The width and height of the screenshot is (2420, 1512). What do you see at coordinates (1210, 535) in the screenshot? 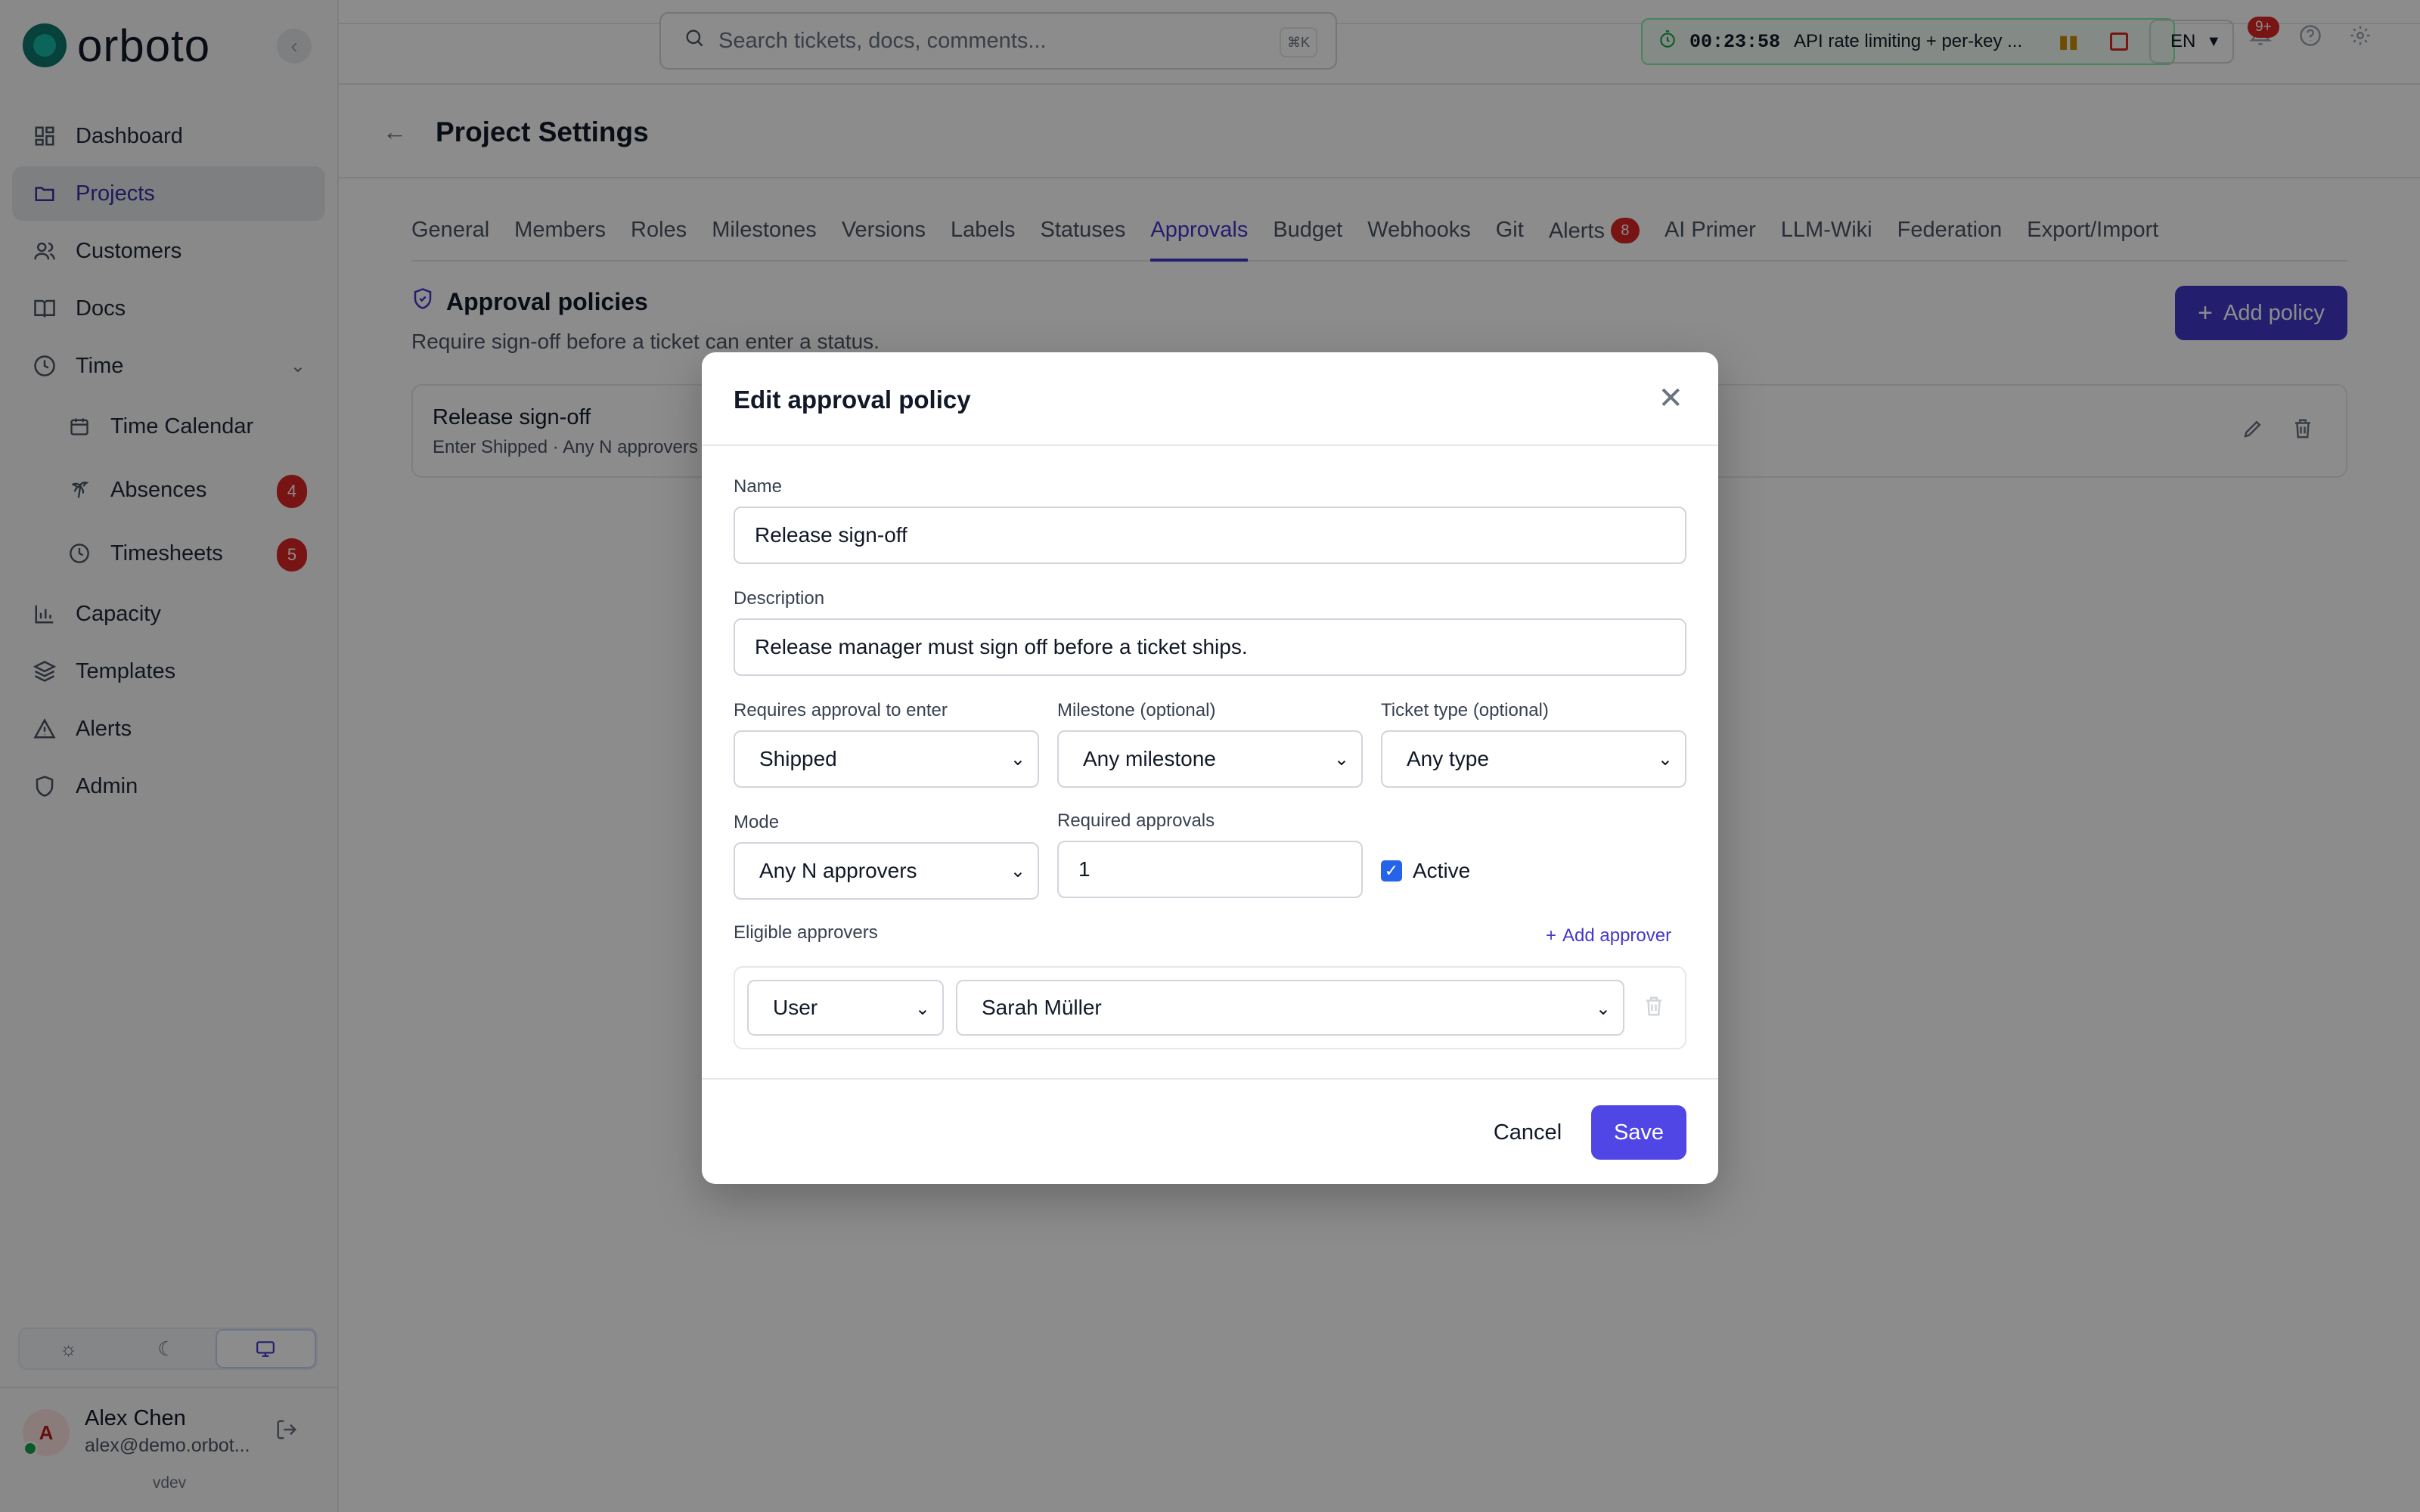
I see `name-field: Release sign-off` at bounding box center [1210, 535].